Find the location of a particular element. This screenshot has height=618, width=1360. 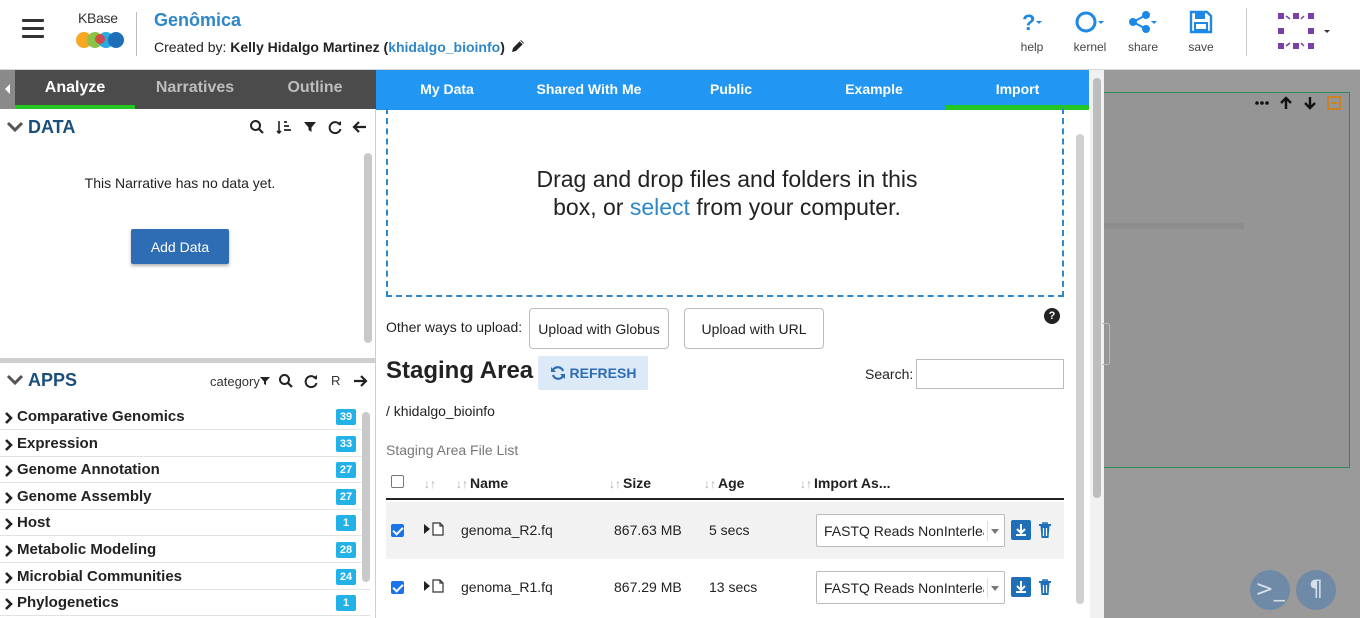

app-category-row: Comparative Genomics 39 is located at coordinates (185, 417).